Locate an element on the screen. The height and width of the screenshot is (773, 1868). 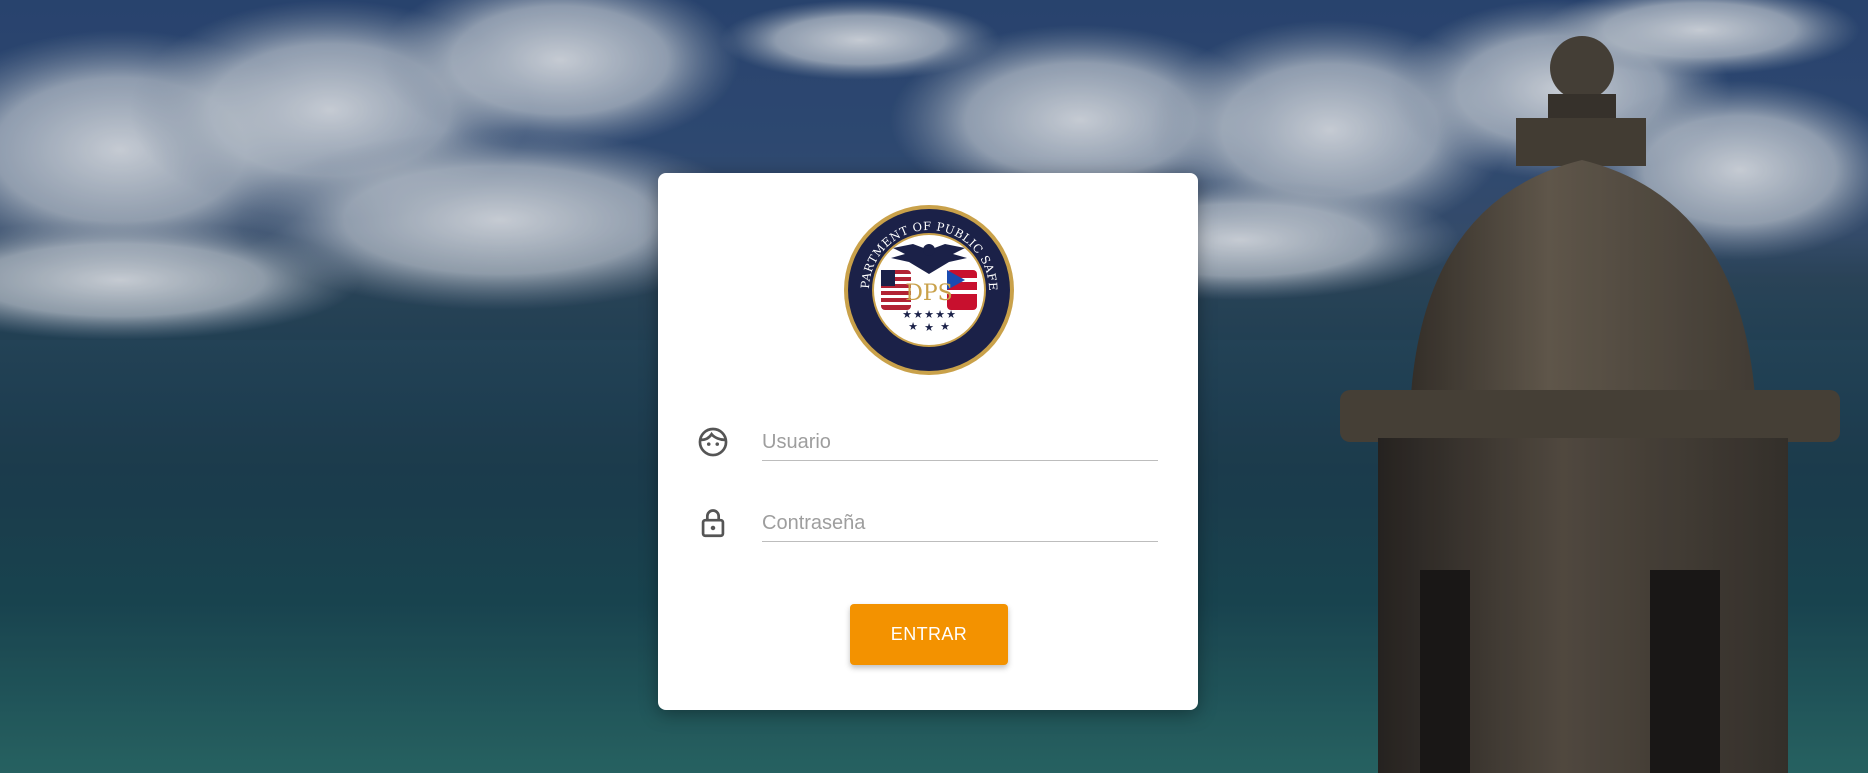
face-icon is located at coordinates (713, 442).